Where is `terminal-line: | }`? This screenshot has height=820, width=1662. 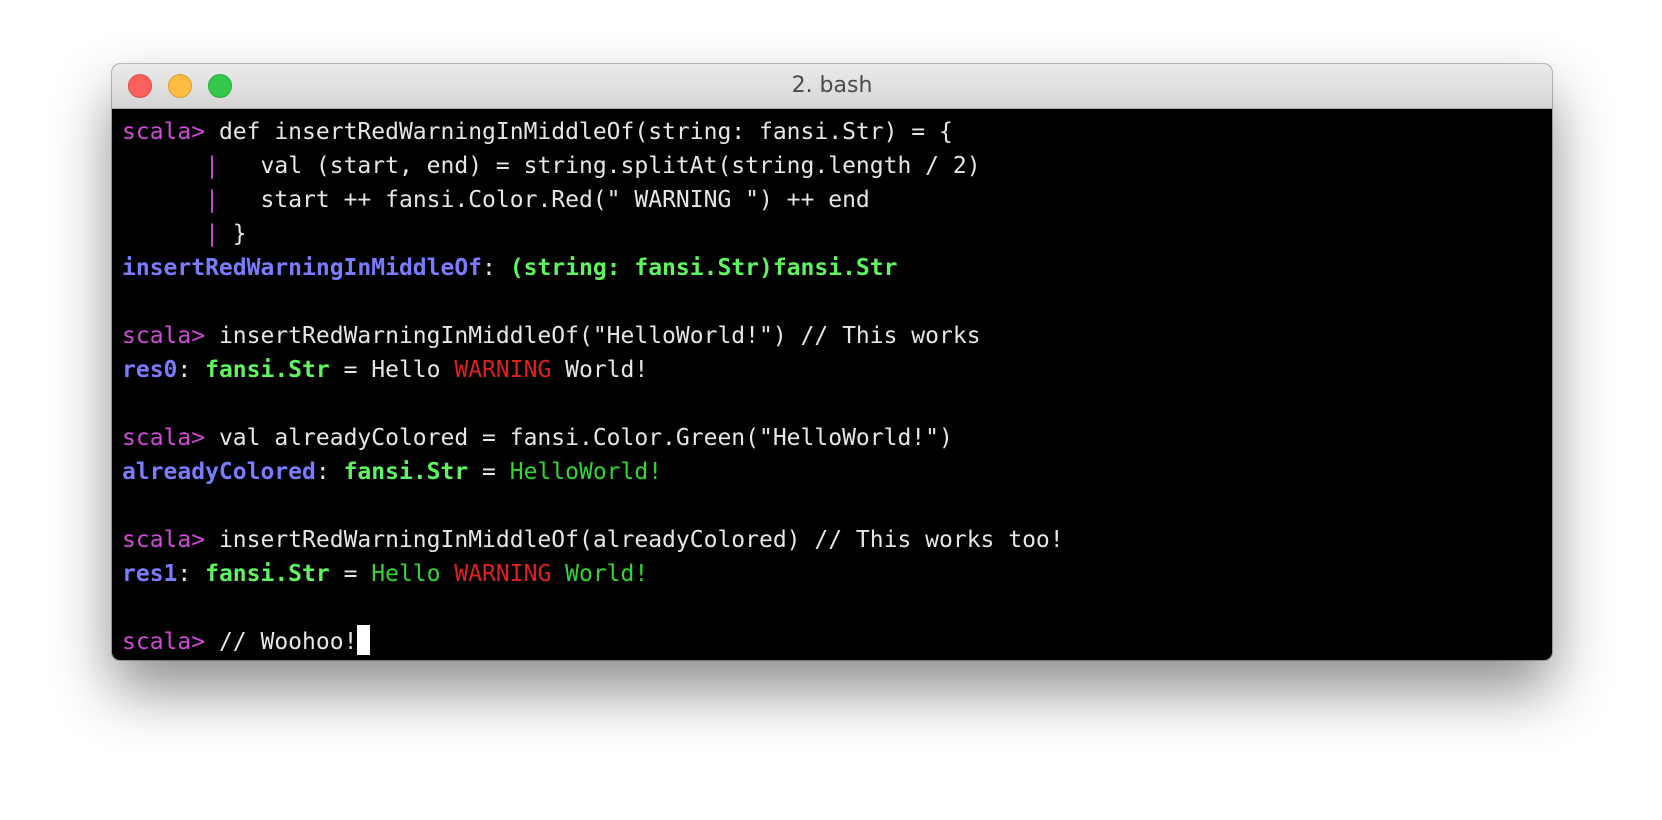 terminal-line: | } is located at coordinates (837, 234).